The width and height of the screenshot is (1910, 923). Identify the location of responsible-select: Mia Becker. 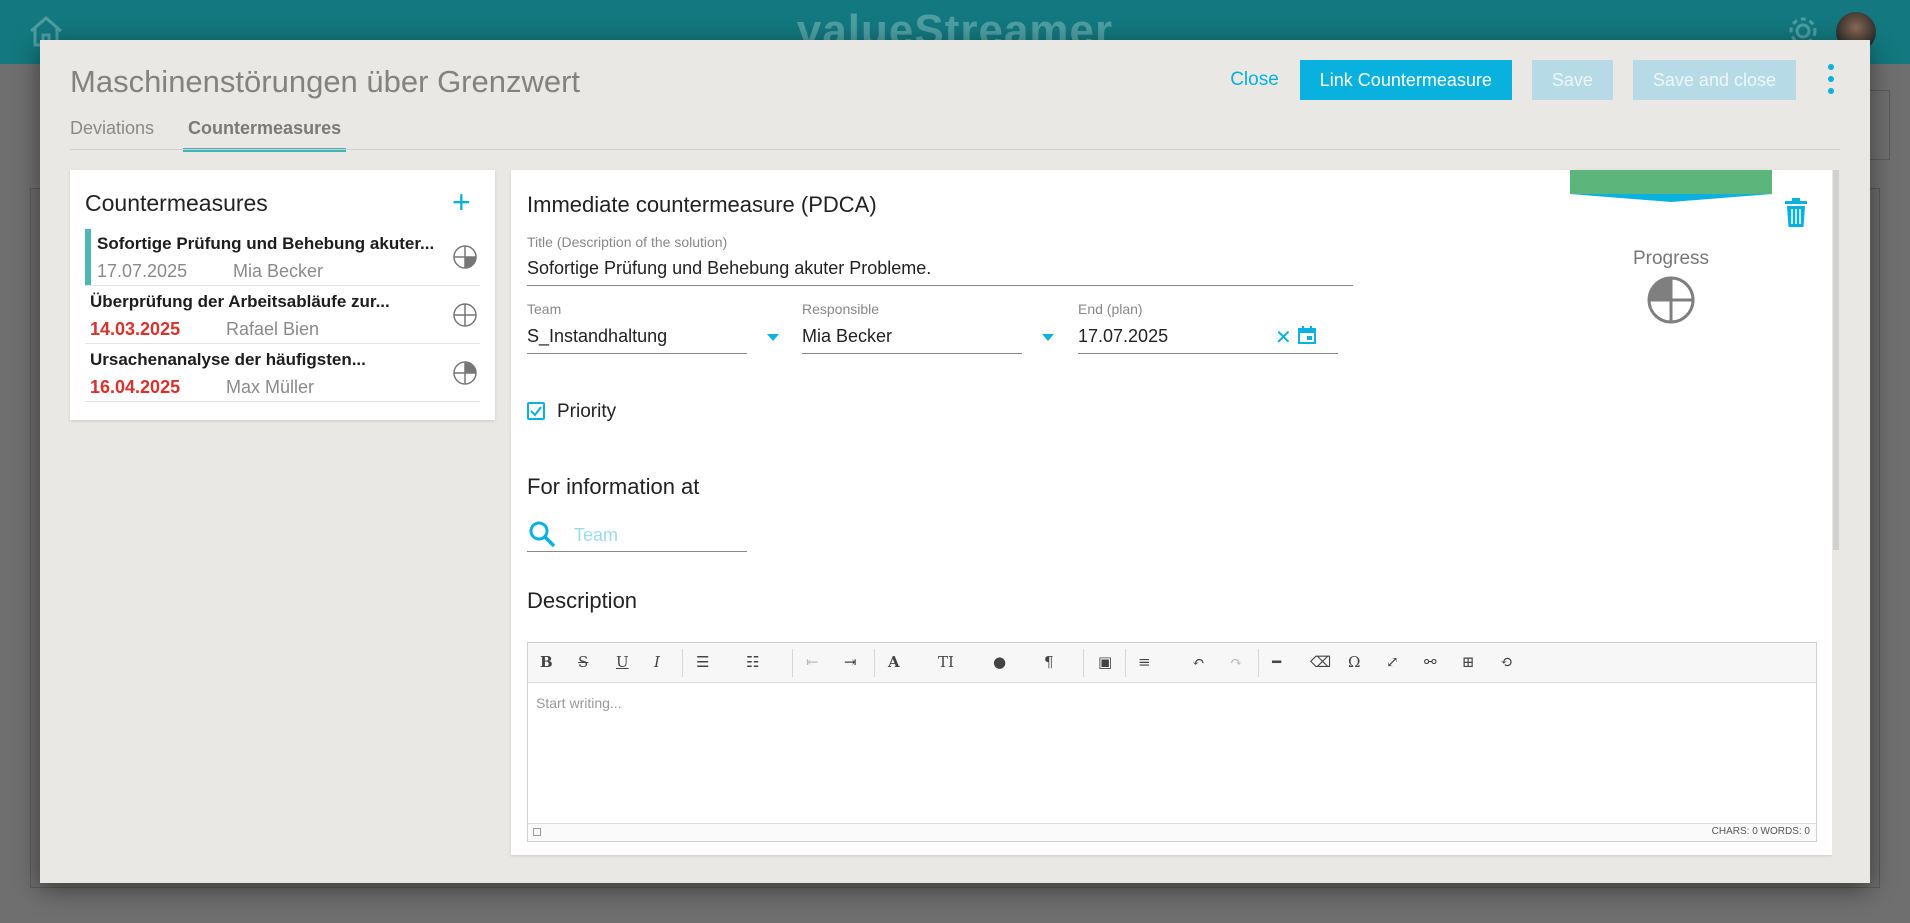
(847, 336).